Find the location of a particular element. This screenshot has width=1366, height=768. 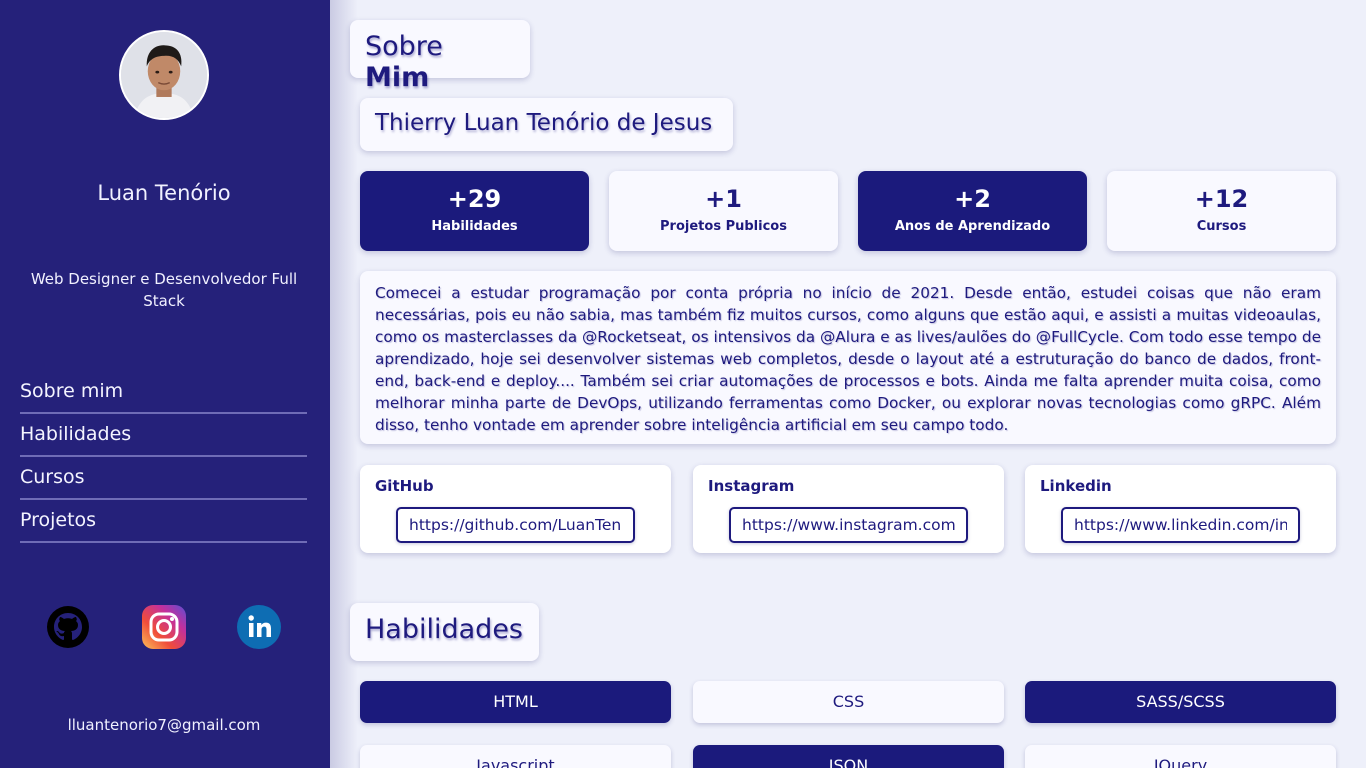

skill-badge-jquery: JQuery is located at coordinates (1180, 756).